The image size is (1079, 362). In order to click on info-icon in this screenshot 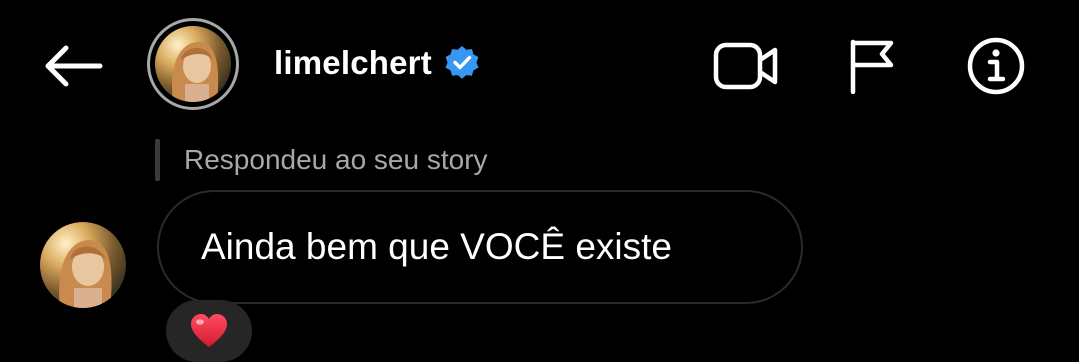, I will do `click(996, 66)`.